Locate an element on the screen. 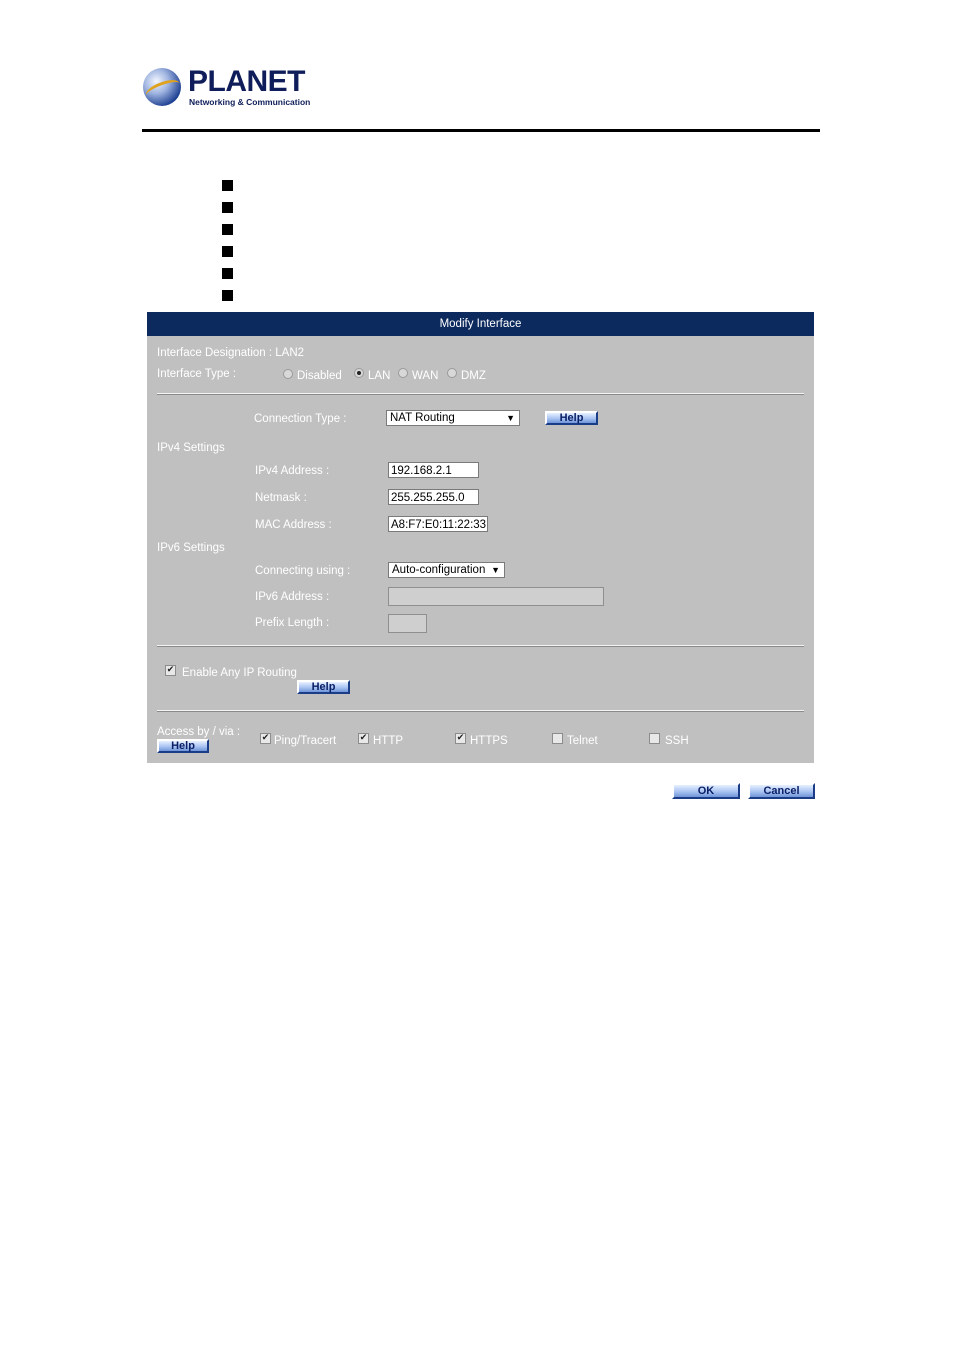  radio-disabled is located at coordinates (288, 374).